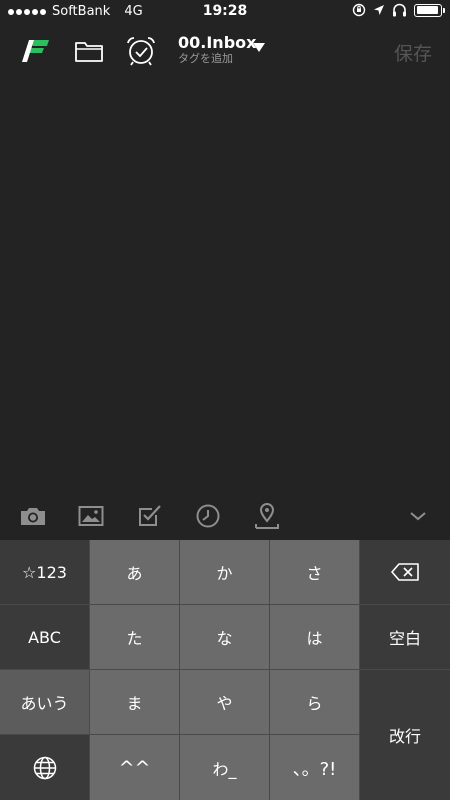 The image size is (450, 800). What do you see at coordinates (418, 516) in the screenshot?
I see `chevron-down-icon` at bounding box center [418, 516].